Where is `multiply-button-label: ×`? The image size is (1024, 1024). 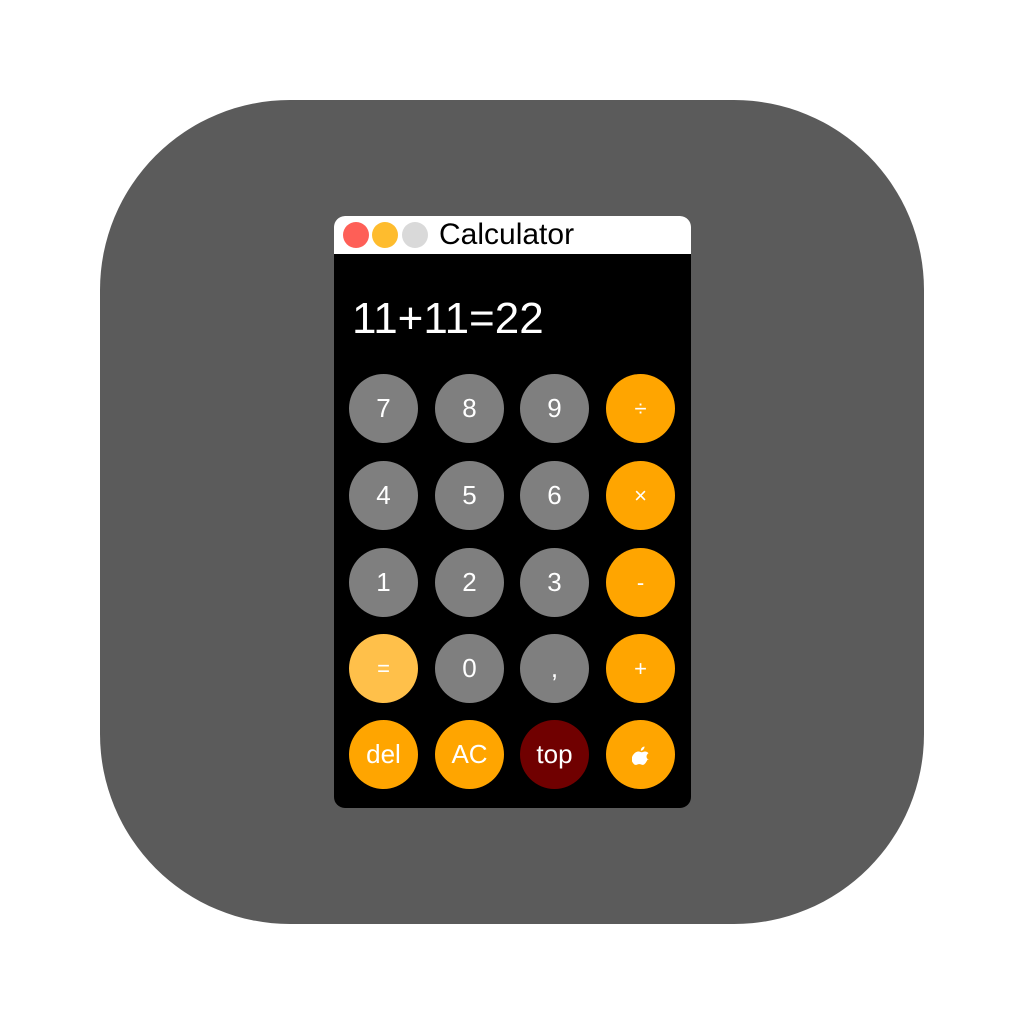 multiply-button-label: × is located at coordinates (640, 495).